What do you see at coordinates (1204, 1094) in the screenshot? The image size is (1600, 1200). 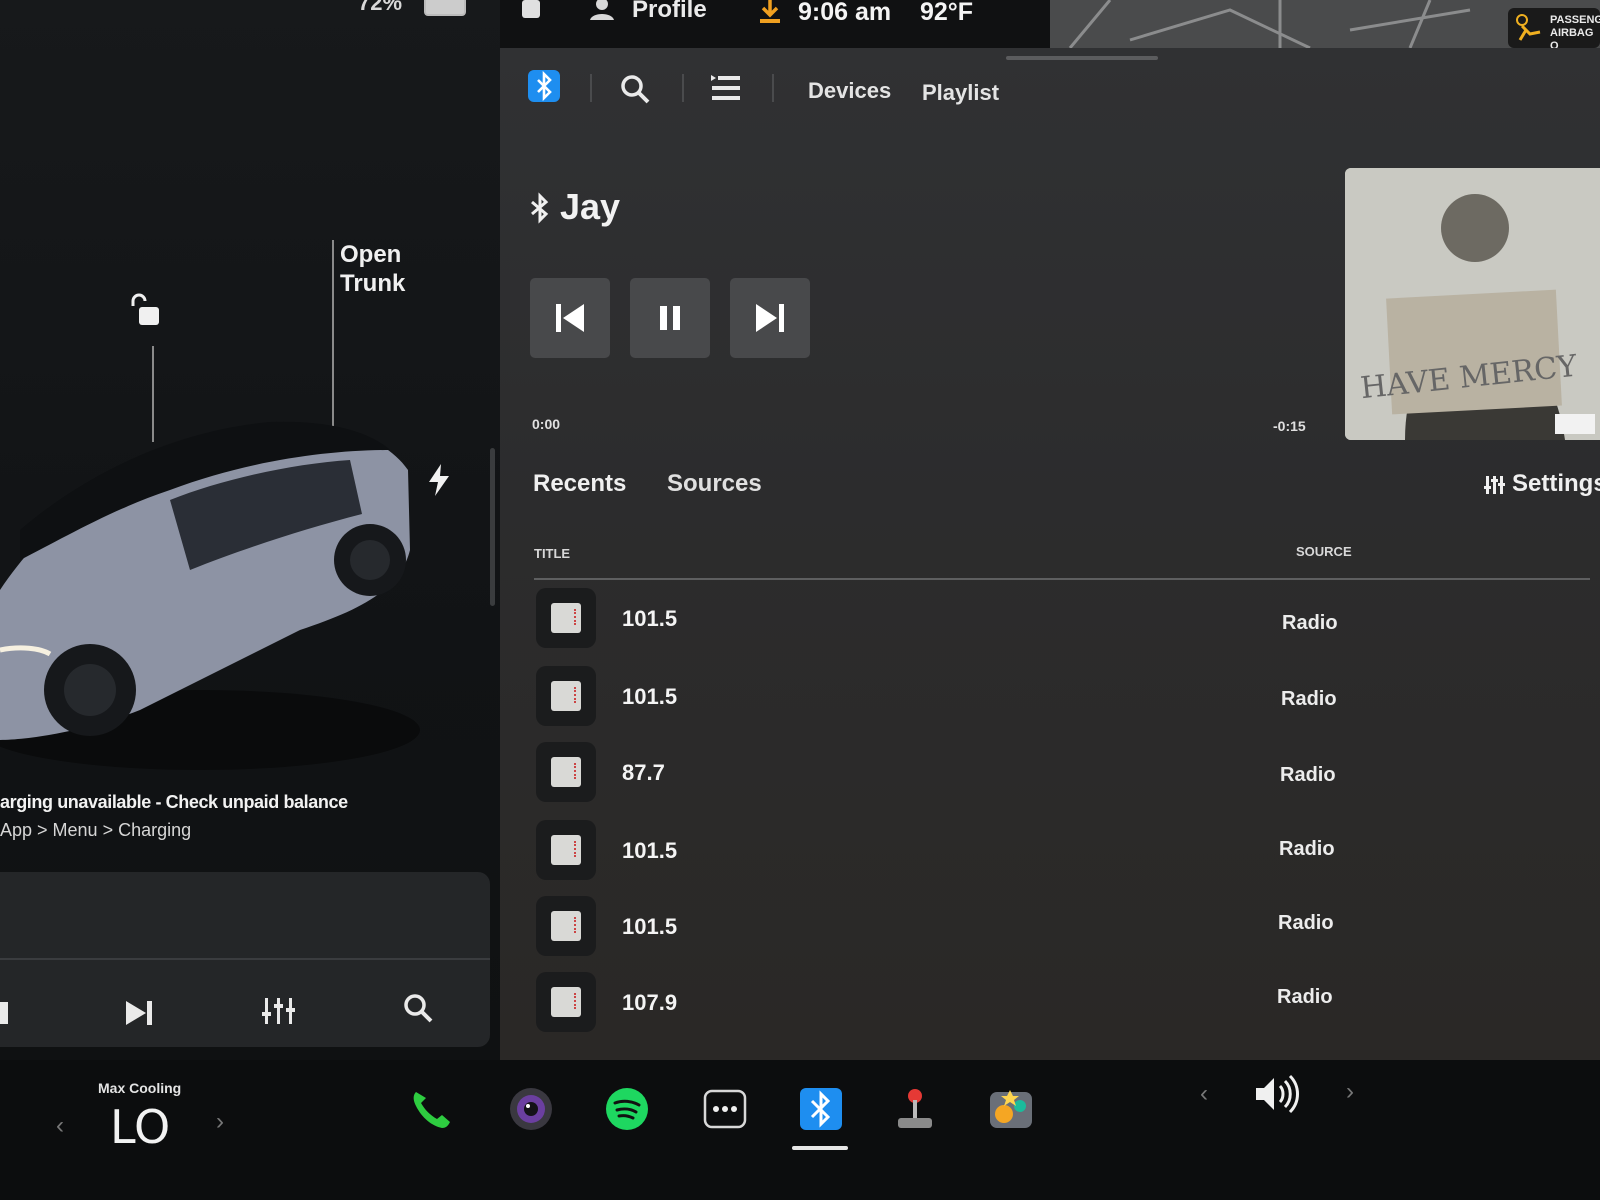 I see `volume-down-chevron-icon: ‹` at bounding box center [1204, 1094].